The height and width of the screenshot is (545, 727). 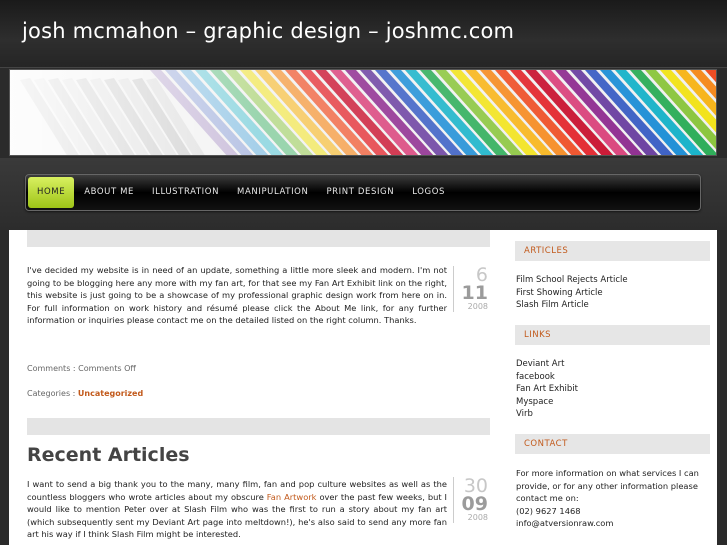 I want to click on post-date-month: 09, so click(x=474, y=504).